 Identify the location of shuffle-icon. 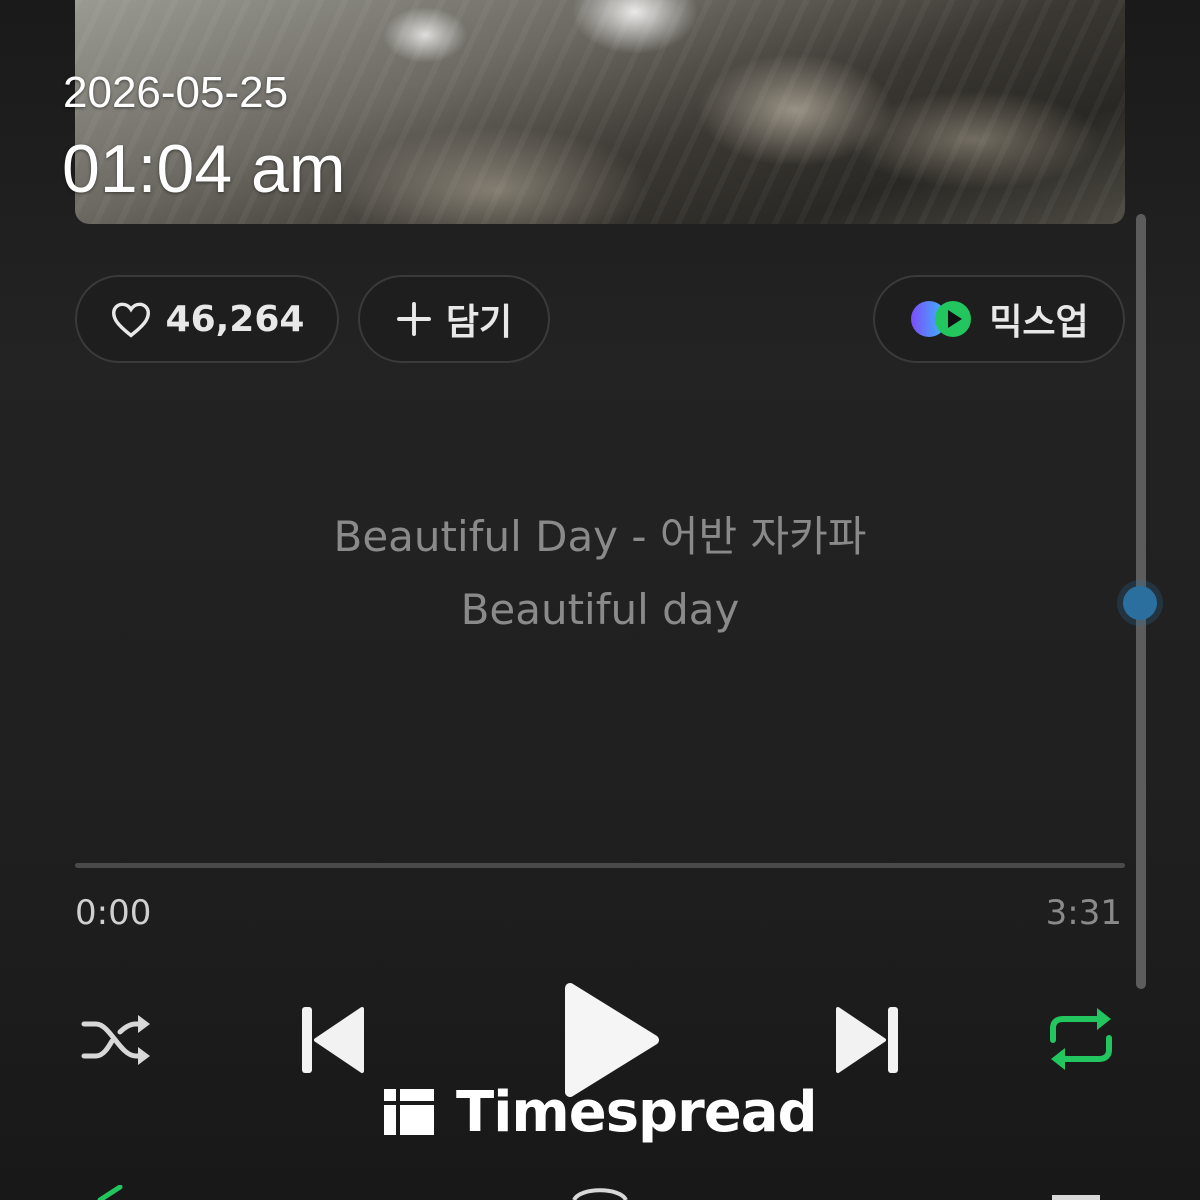
(115, 1040).